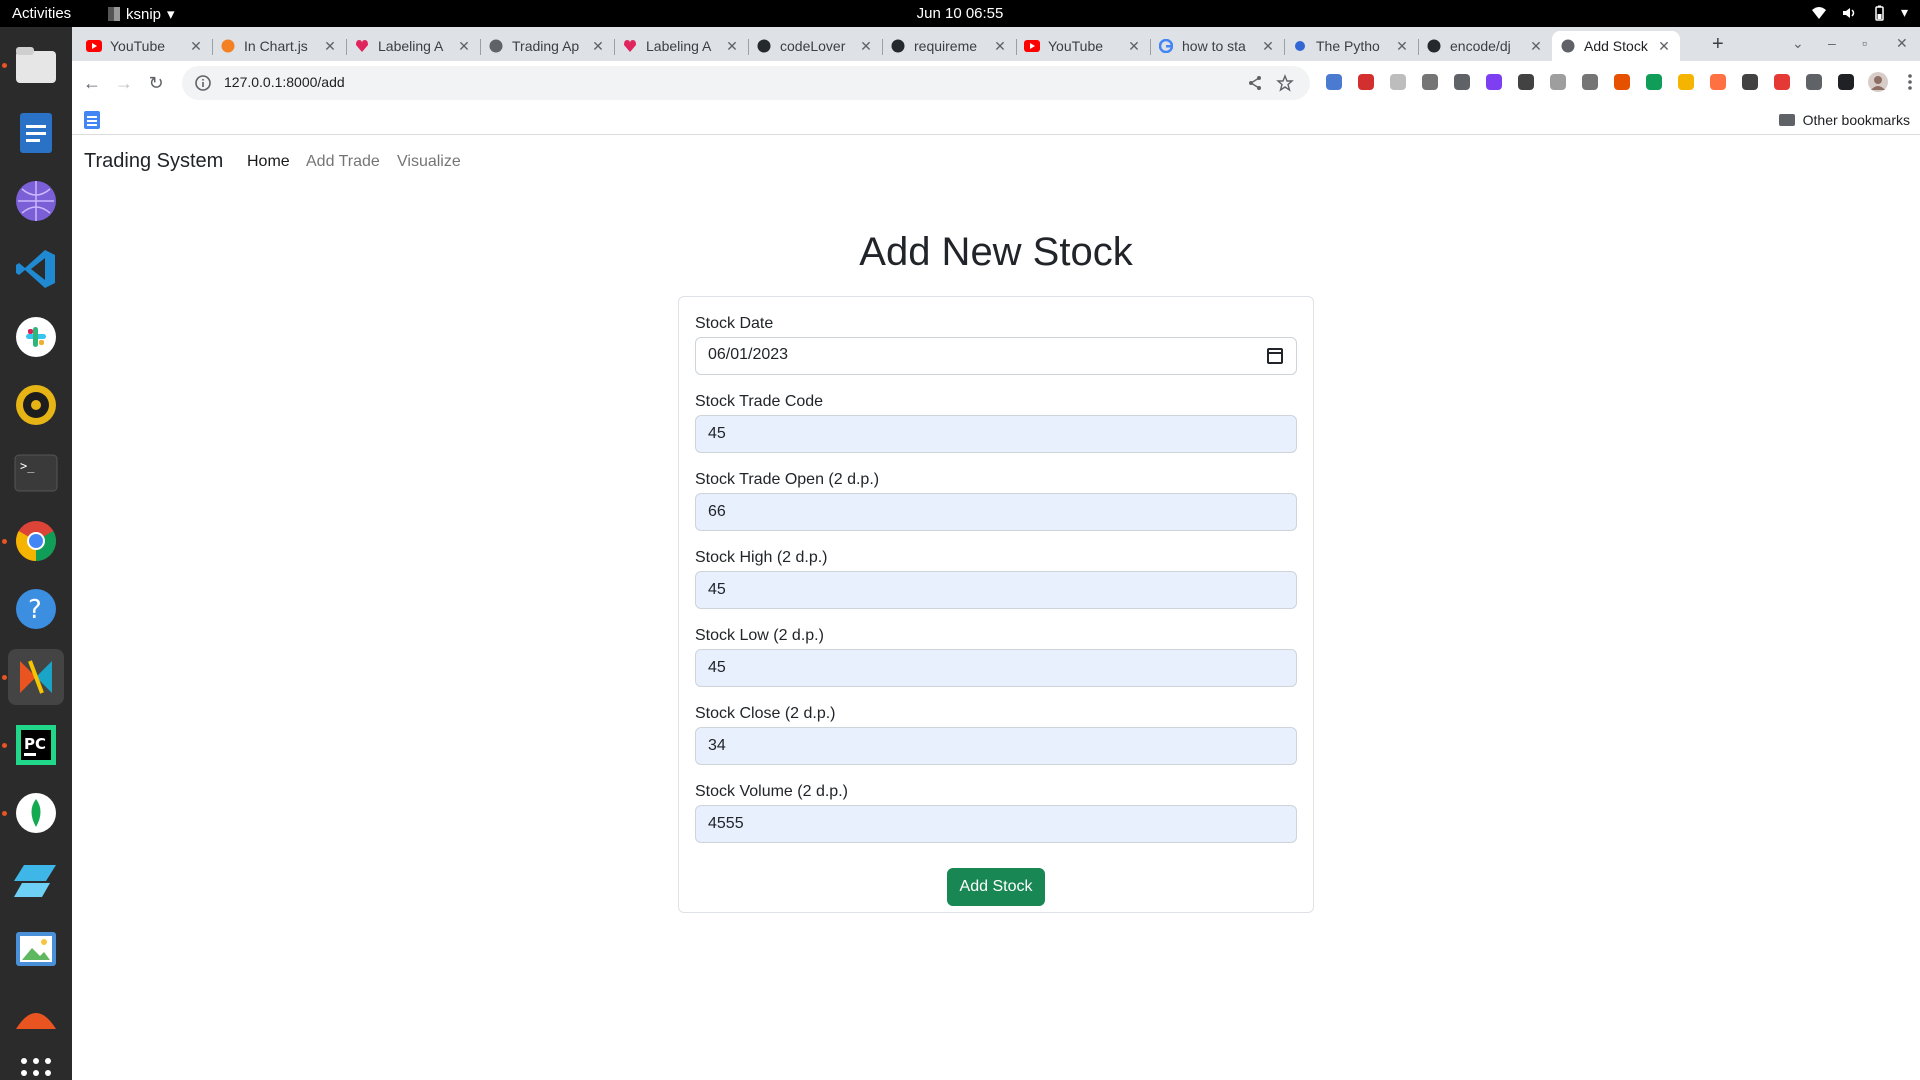 The height and width of the screenshot is (1080, 1920). What do you see at coordinates (748, 355) in the screenshot?
I see `stock-date-value: 06/01/2023` at bounding box center [748, 355].